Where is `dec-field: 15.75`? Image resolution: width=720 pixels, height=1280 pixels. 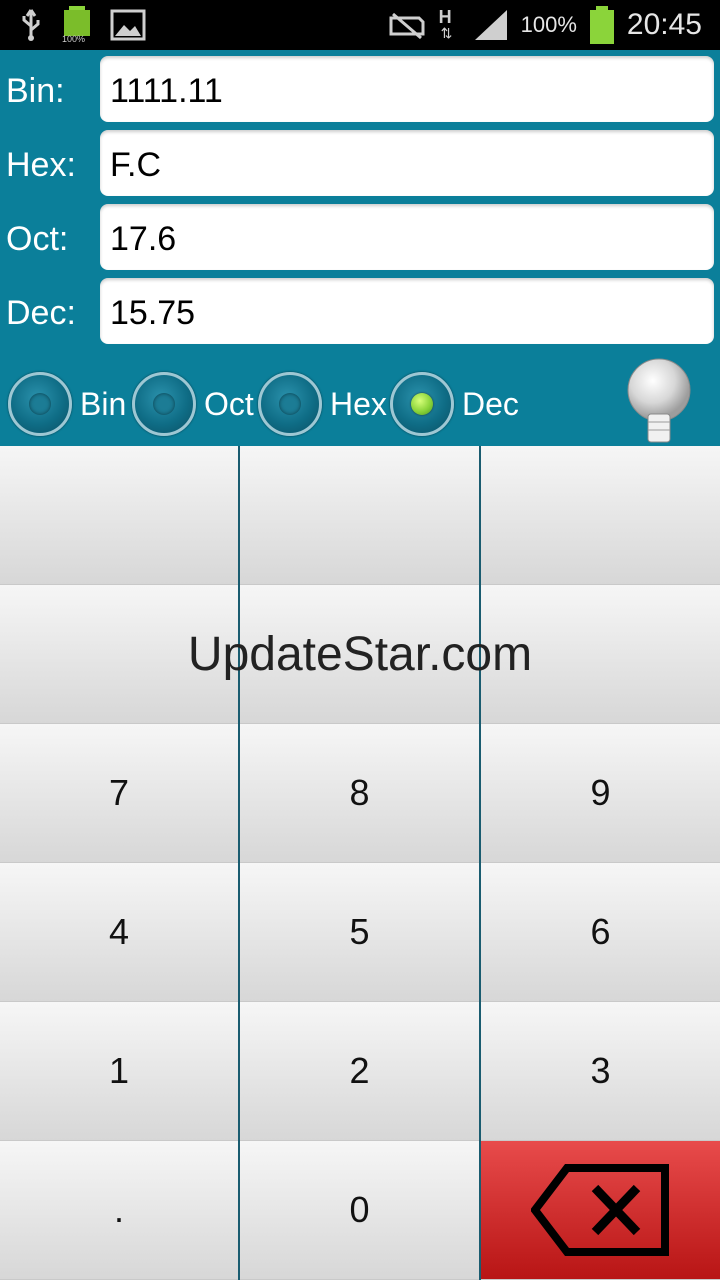 dec-field: 15.75 is located at coordinates (407, 311).